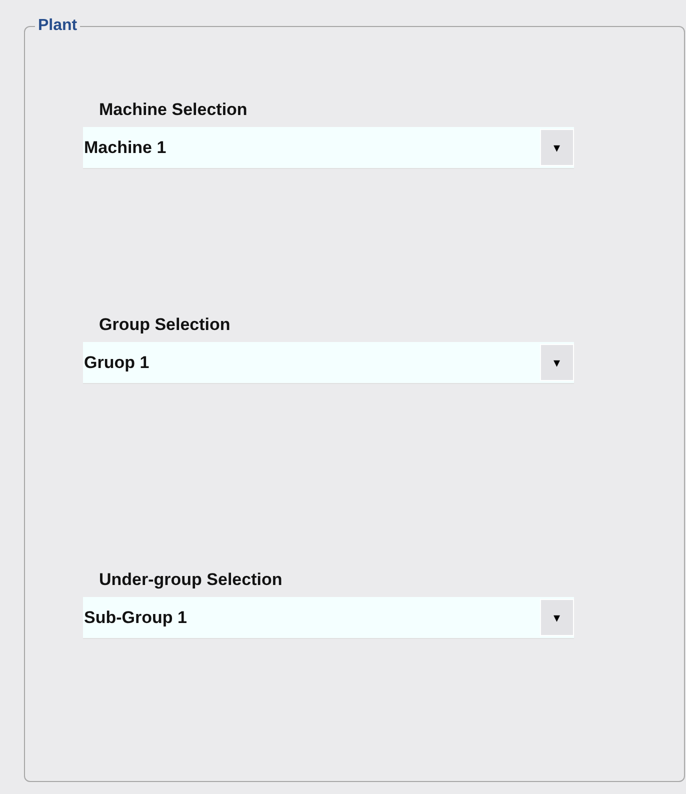  I want to click on field-label: Under-group Selection, so click(190, 580).